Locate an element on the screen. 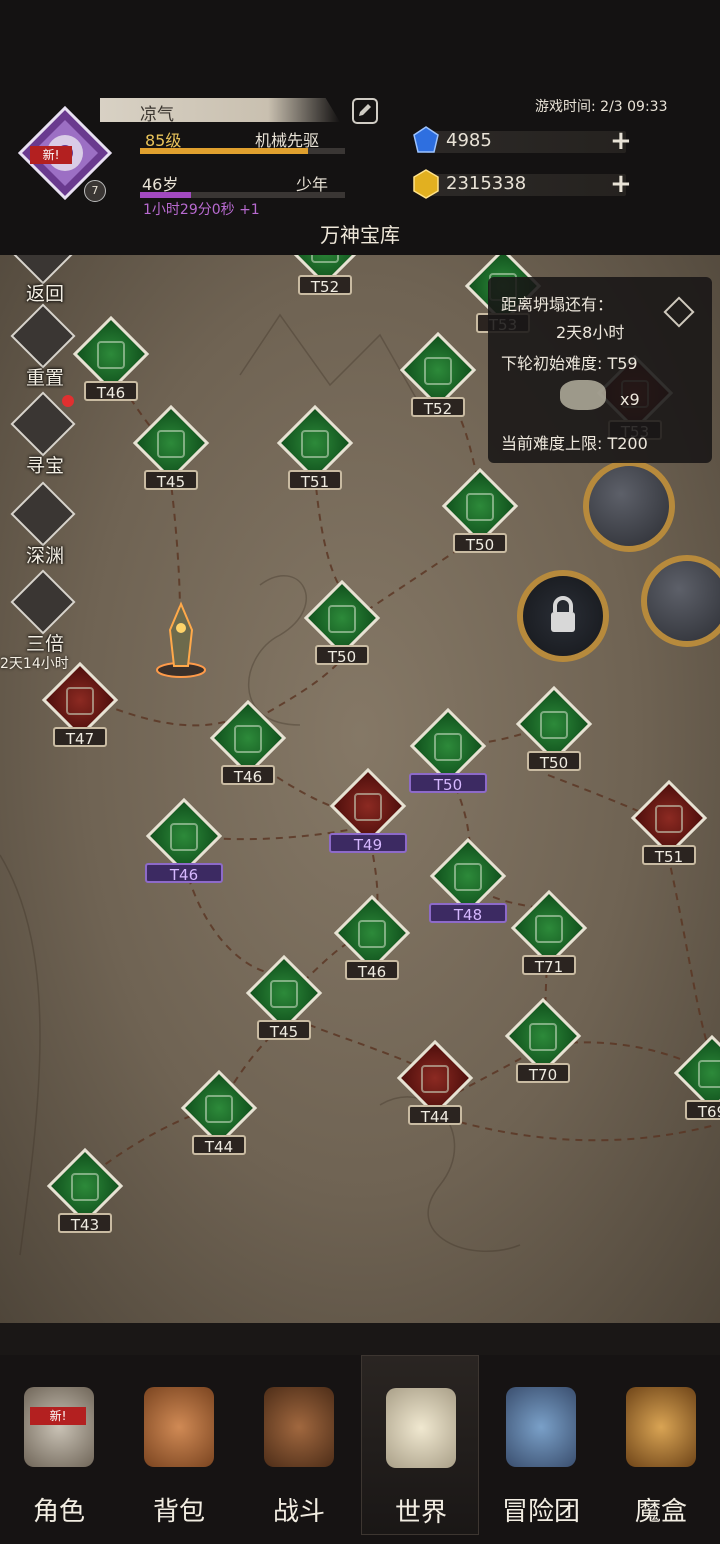 This screenshot has width=720, height=1544. back-button: 返回 is located at coordinates (45, 284).